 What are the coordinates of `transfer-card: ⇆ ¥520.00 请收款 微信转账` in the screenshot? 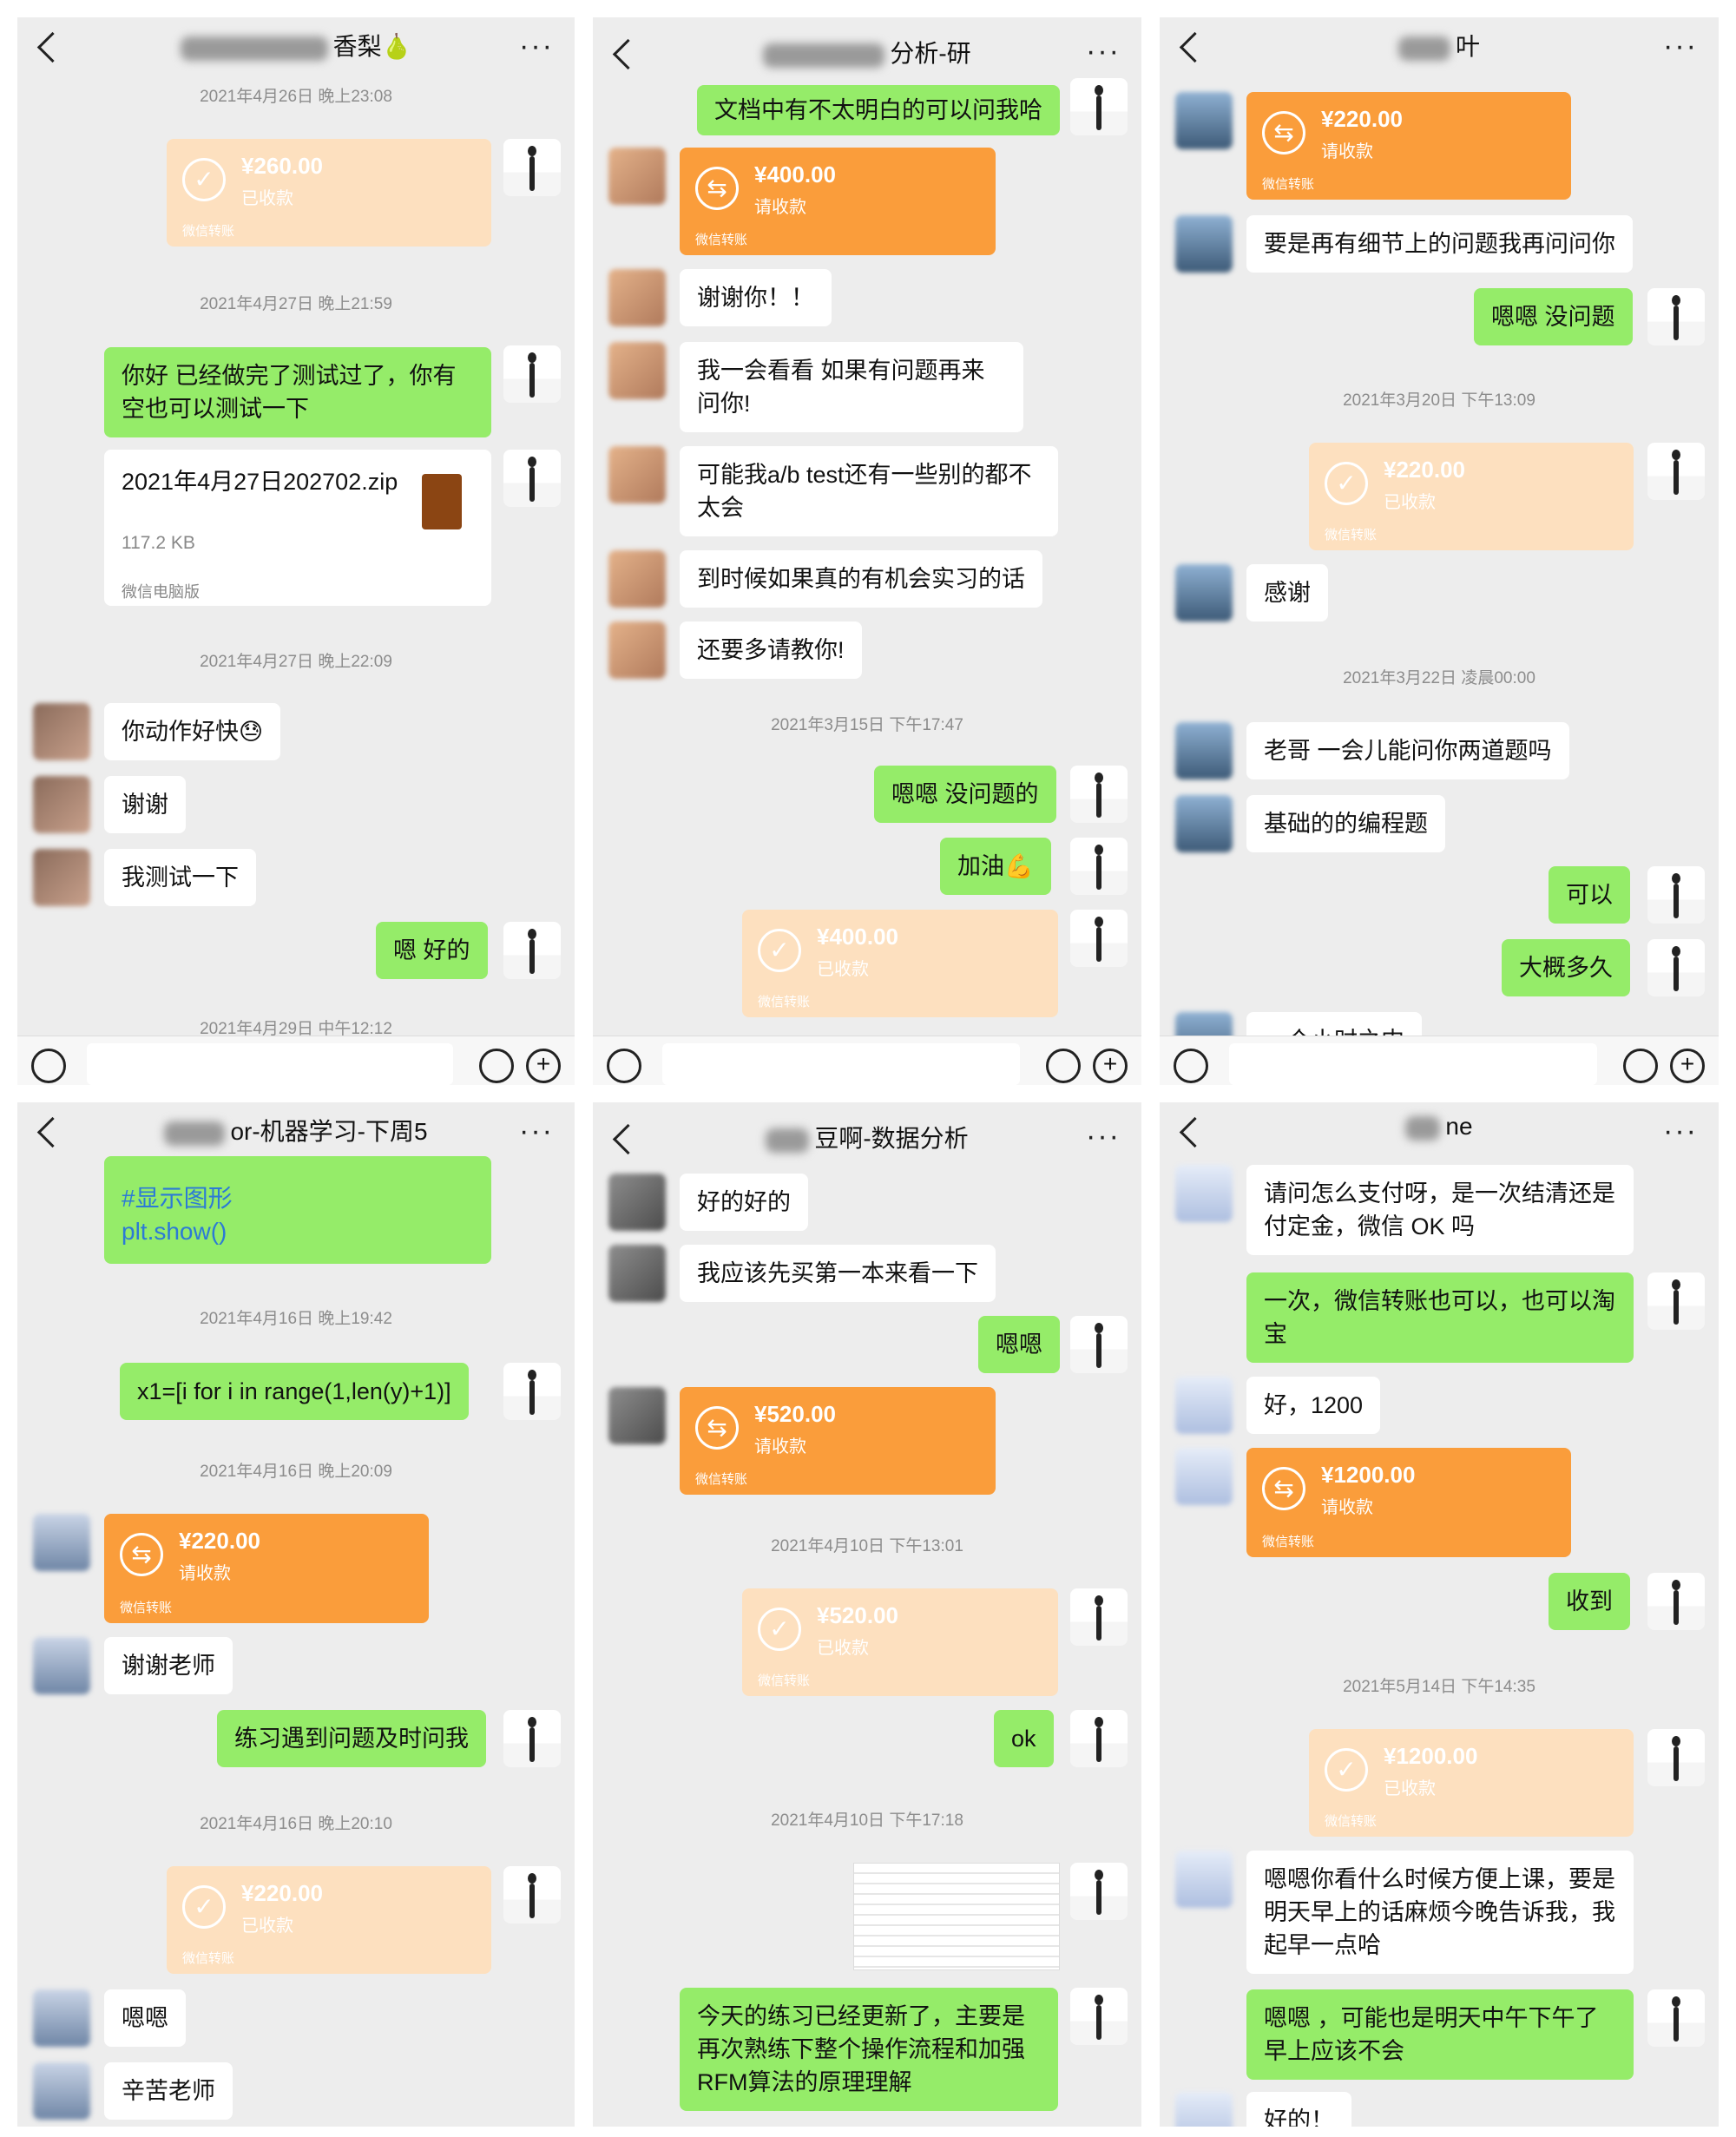 It's located at (838, 1441).